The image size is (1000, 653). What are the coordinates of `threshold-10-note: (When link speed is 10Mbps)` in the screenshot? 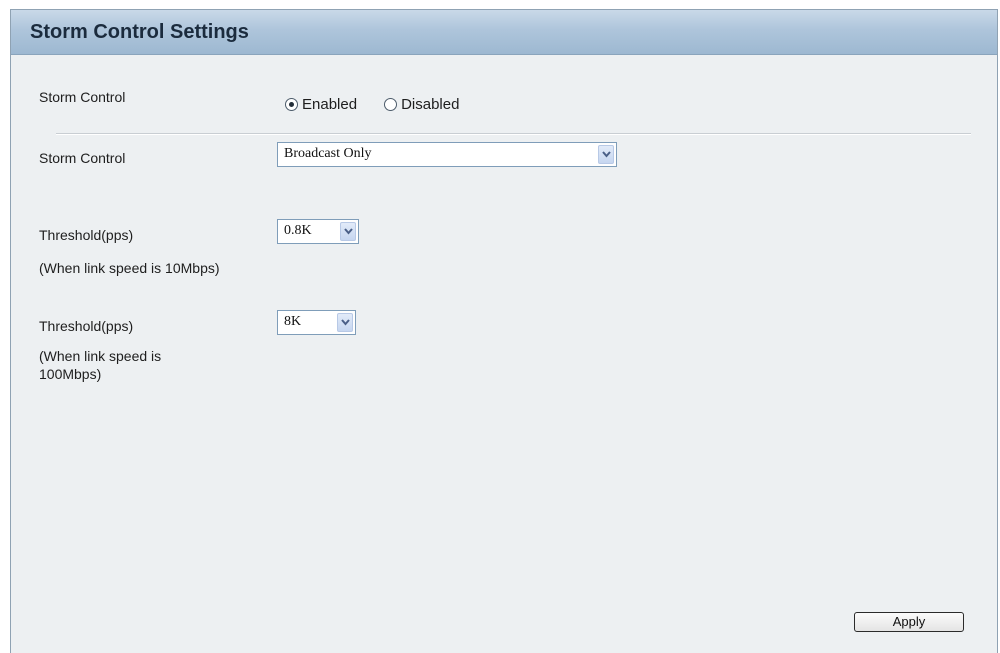 It's located at (129, 268).